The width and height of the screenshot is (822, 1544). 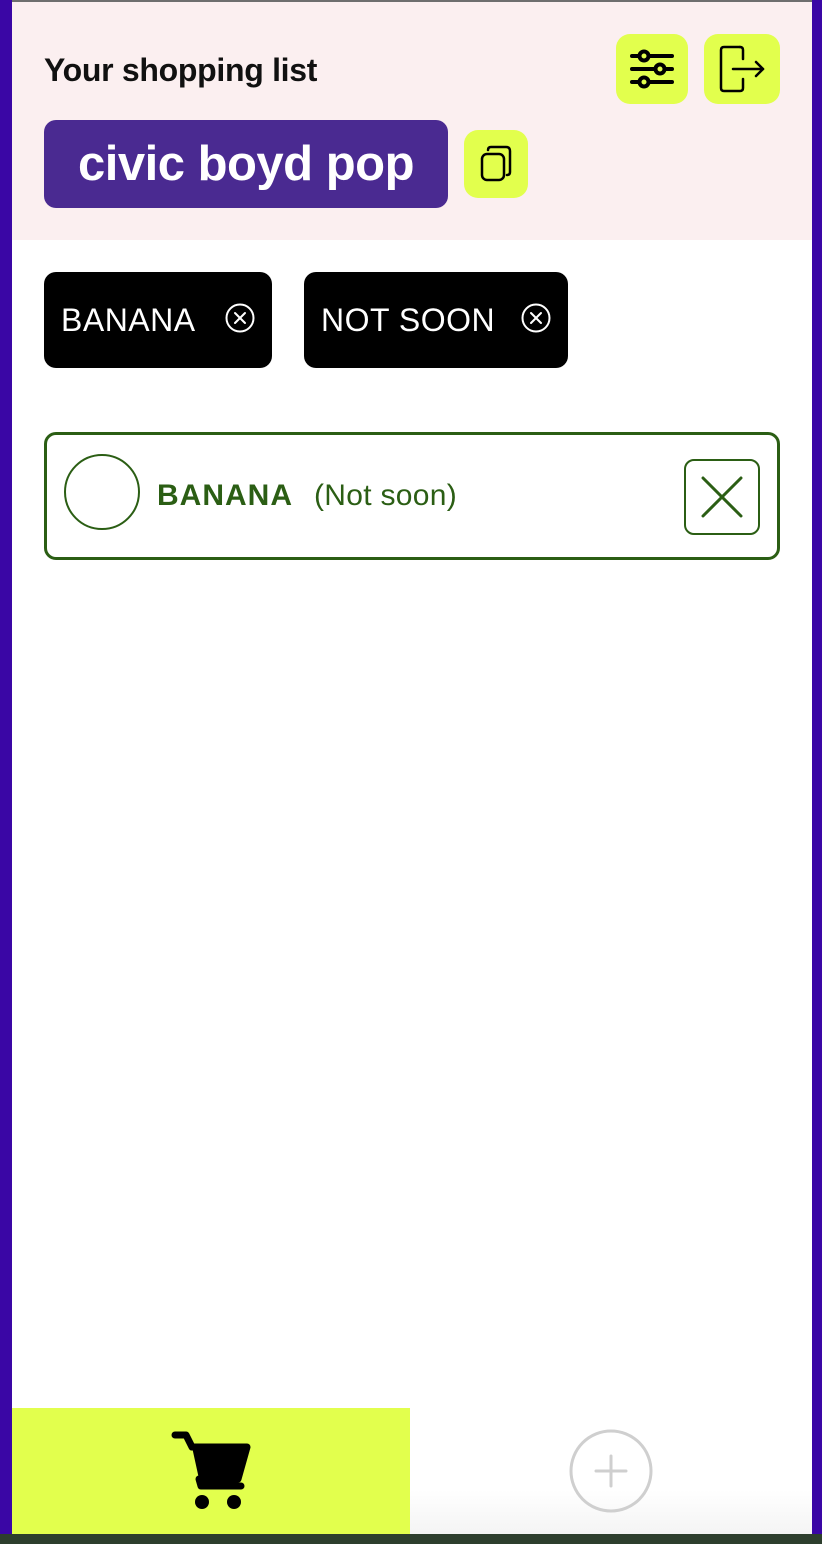 What do you see at coordinates (817, 772) in the screenshot?
I see `window-frame-right` at bounding box center [817, 772].